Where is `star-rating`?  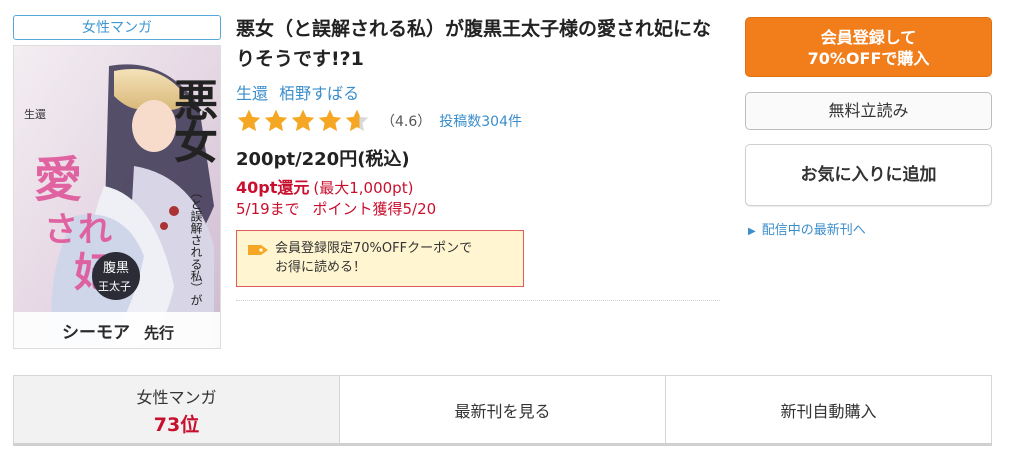 star-rating is located at coordinates (303, 121).